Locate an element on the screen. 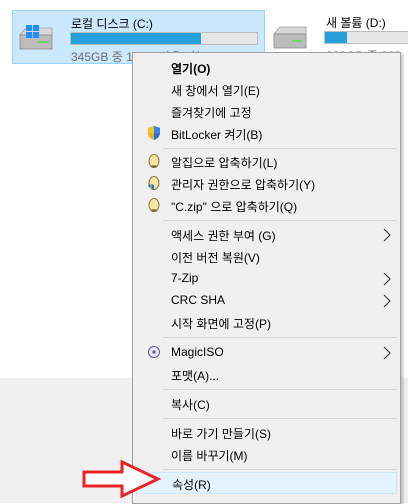 This screenshot has height=504, width=408. menu-item-compress-alzip: 알집으로 압축하기(L) is located at coordinates (266, 162).